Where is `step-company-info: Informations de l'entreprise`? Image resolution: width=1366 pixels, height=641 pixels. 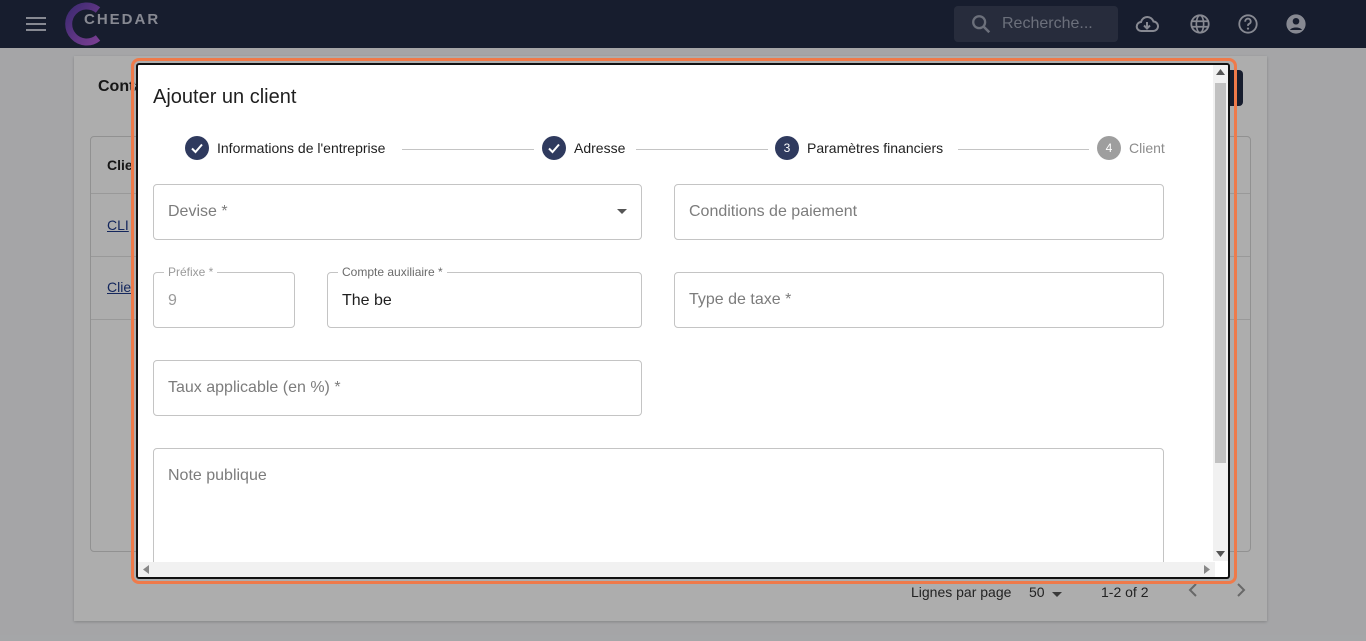 step-company-info: Informations de l'entreprise is located at coordinates (285, 148).